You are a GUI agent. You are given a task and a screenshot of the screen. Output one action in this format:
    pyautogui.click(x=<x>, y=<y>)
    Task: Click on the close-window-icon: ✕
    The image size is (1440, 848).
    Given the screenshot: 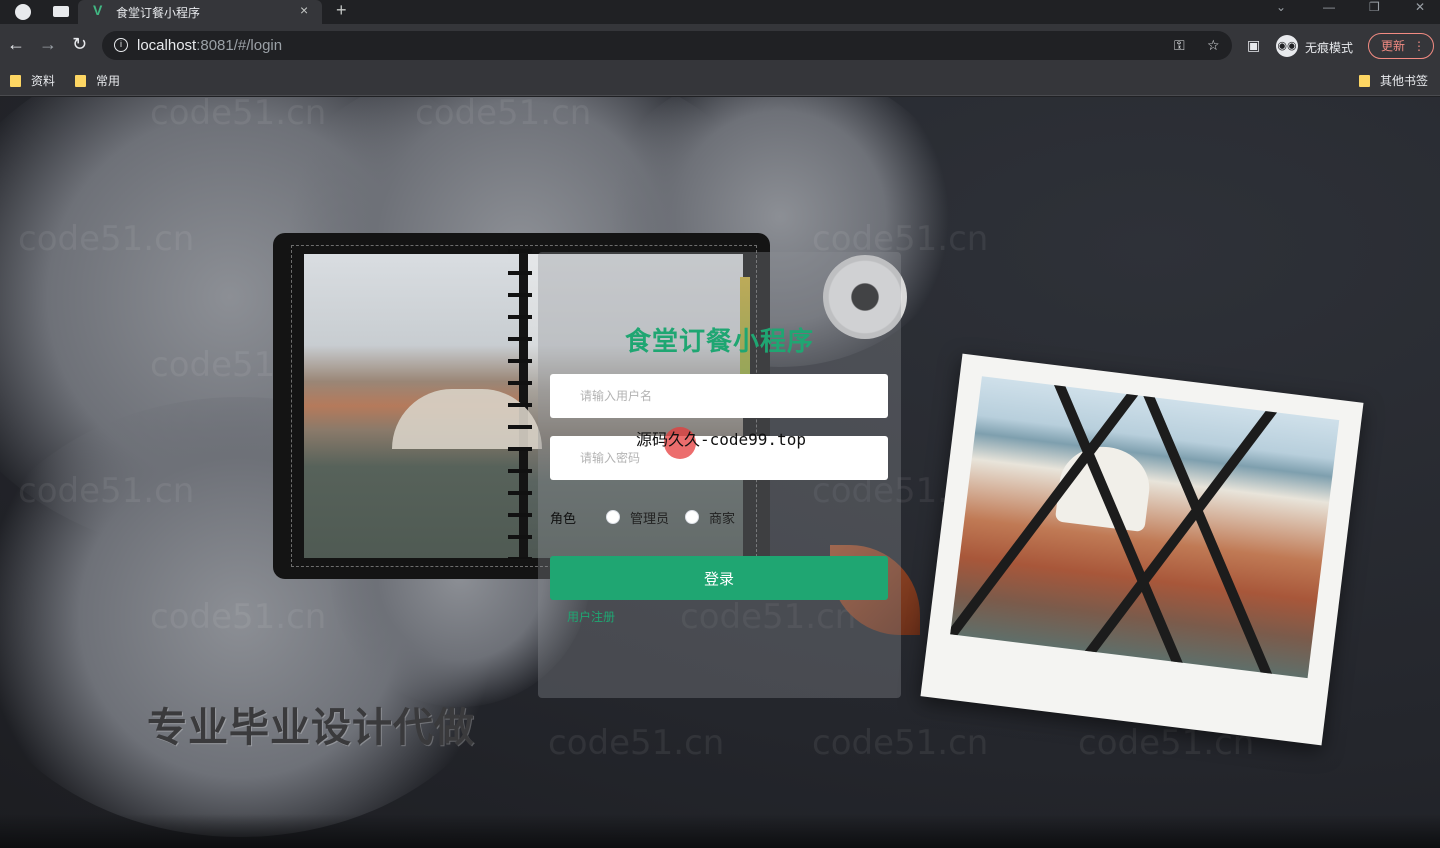 What is the action you would take?
    pyautogui.click(x=1420, y=7)
    